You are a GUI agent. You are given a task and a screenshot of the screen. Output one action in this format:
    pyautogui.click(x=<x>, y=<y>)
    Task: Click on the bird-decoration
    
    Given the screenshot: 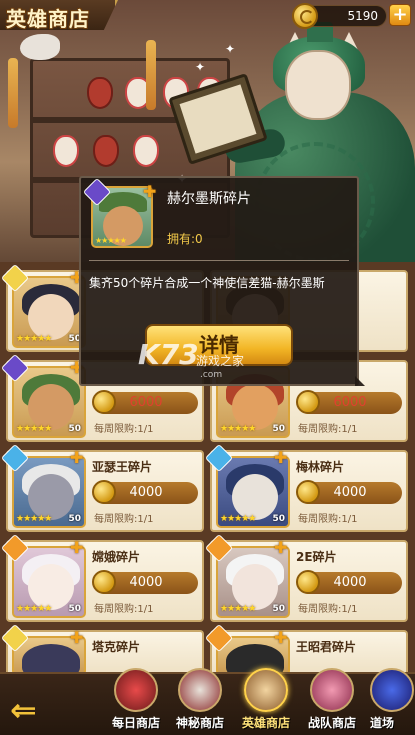 What is the action you would take?
    pyautogui.click(x=40, y=47)
    